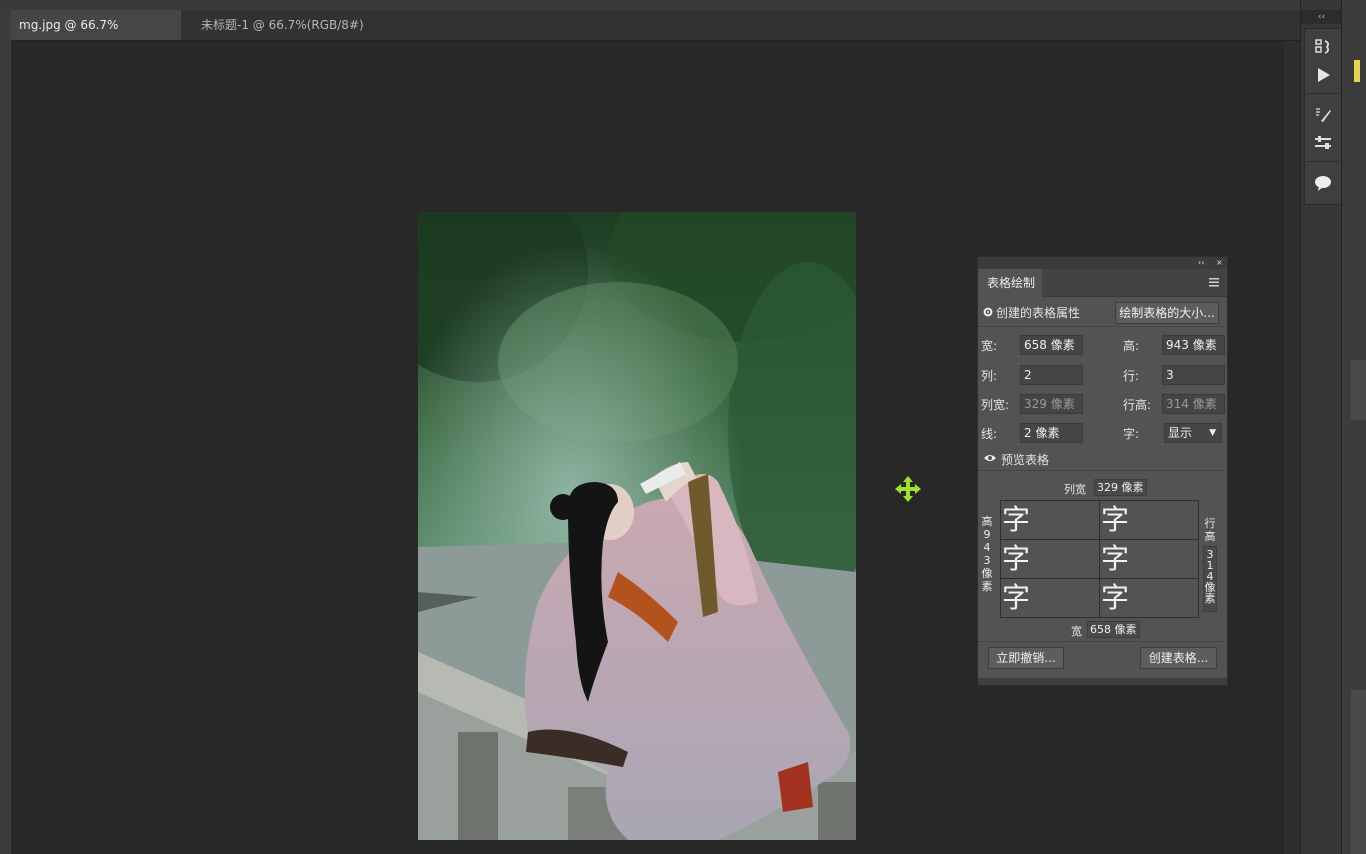 The width and height of the screenshot is (1366, 854). Describe the element at coordinates (1193, 345) in the screenshot. I see `height-input: 943 像素` at that location.